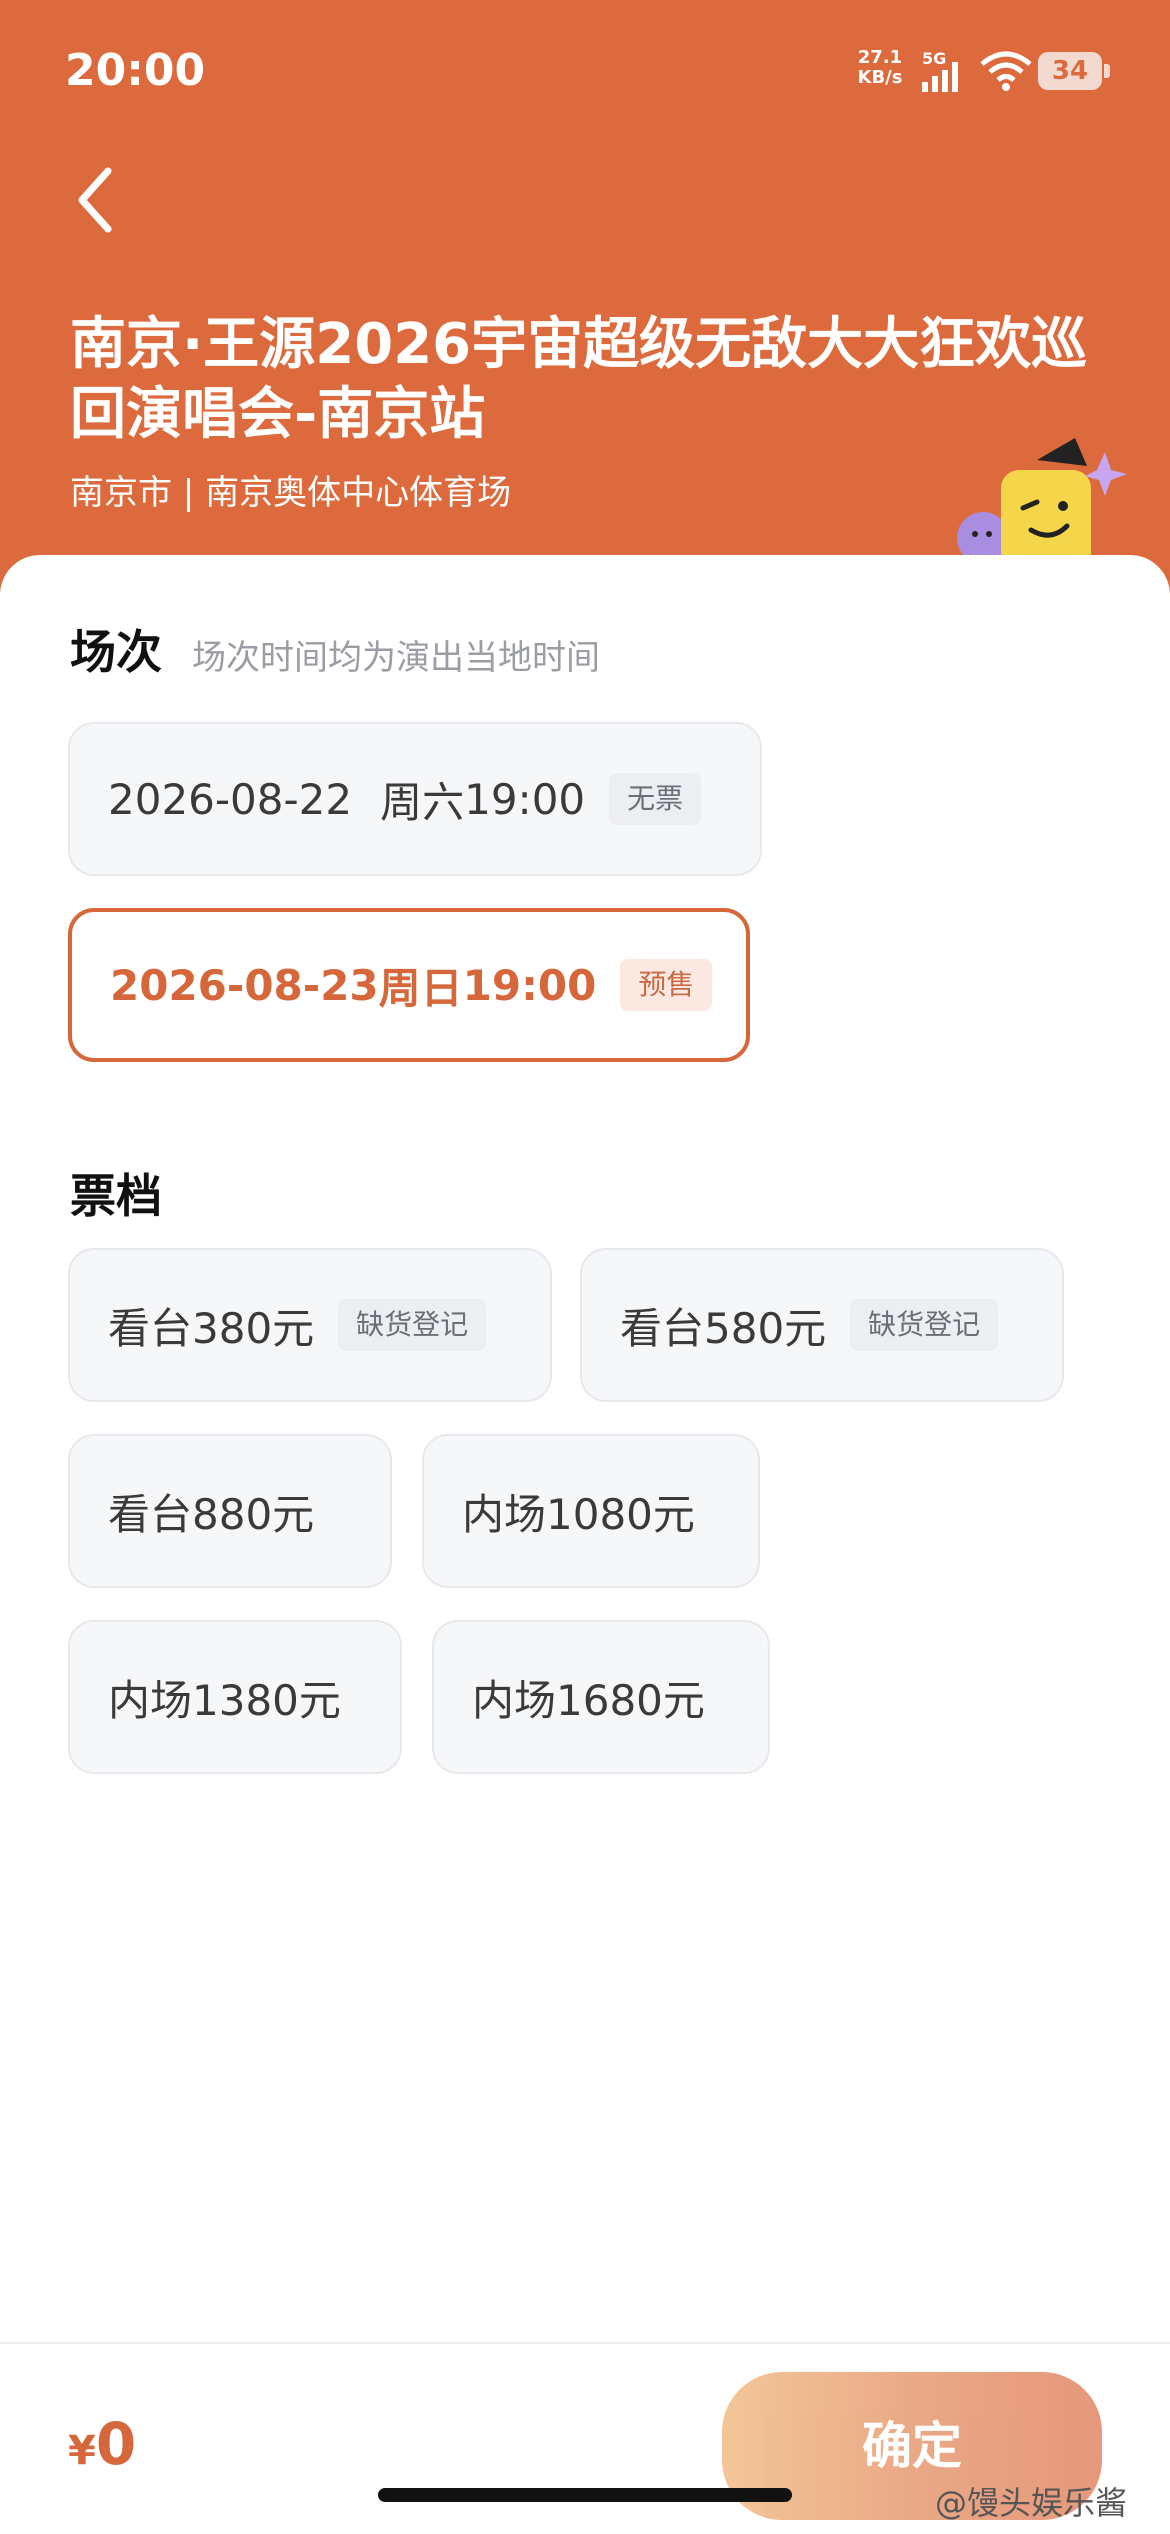  I want to click on ticket-section-title: 票档, so click(116, 1196).